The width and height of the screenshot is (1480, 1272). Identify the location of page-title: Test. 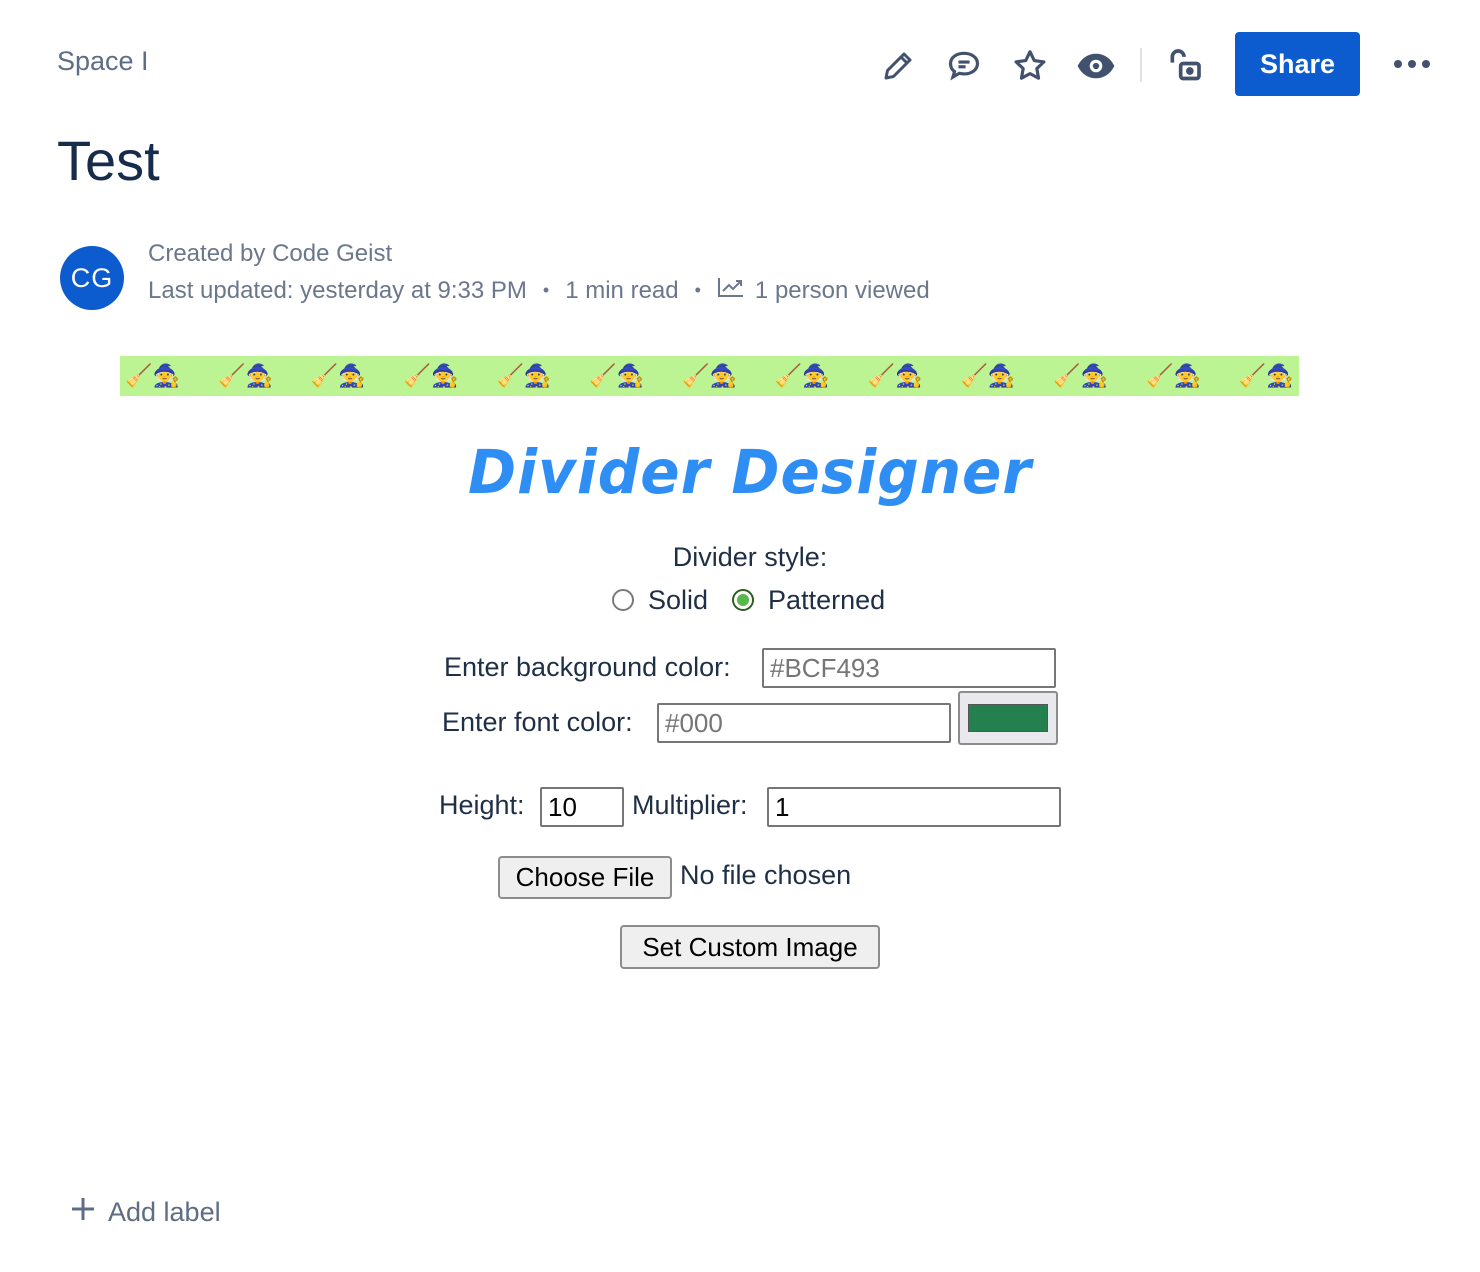
(108, 160).